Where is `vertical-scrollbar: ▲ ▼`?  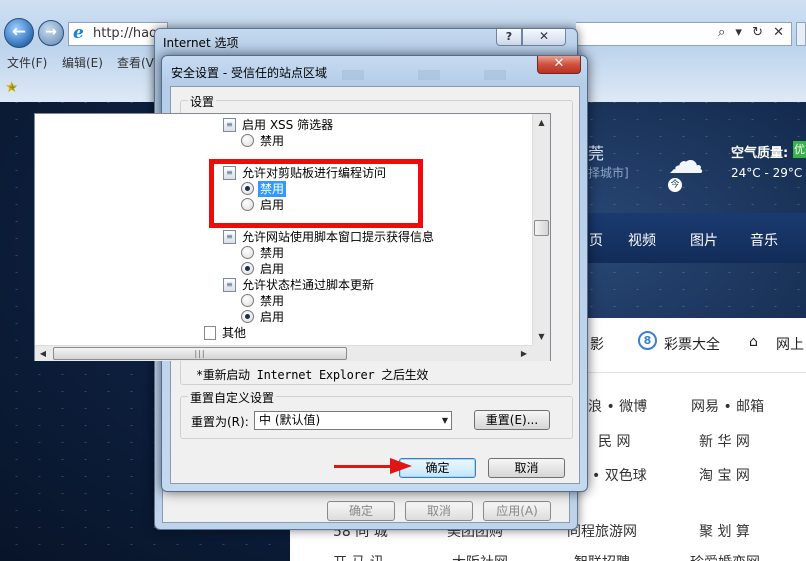
vertical-scrollbar: ▲ ▼ is located at coordinates (541, 230).